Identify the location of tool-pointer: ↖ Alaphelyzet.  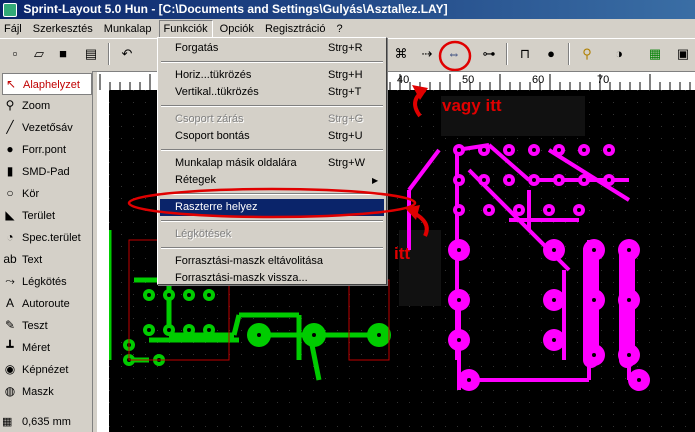
(47, 84).